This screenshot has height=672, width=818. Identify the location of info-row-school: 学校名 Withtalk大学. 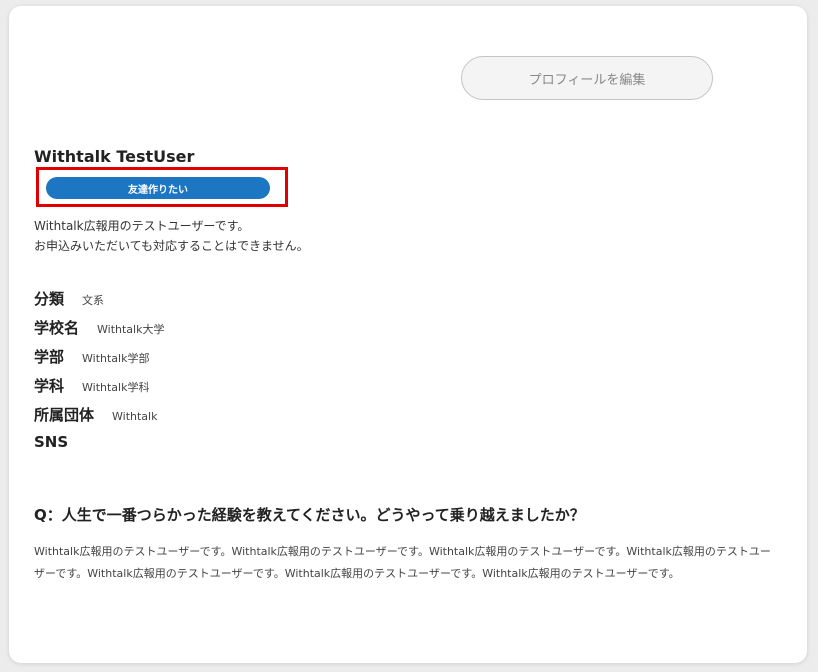
(234, 331).